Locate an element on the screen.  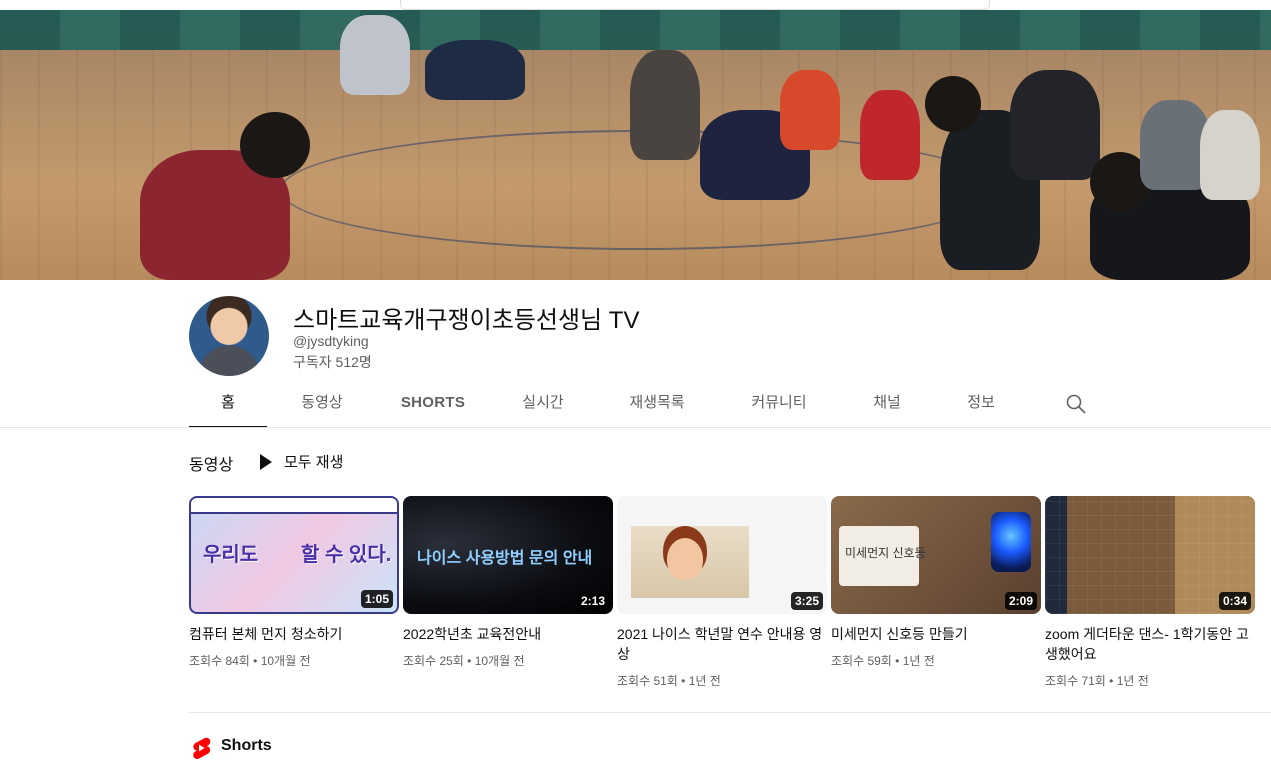
channel-name: 스마트교육개구쟁이초등선생님 TV is located at coordinates (466, 320).